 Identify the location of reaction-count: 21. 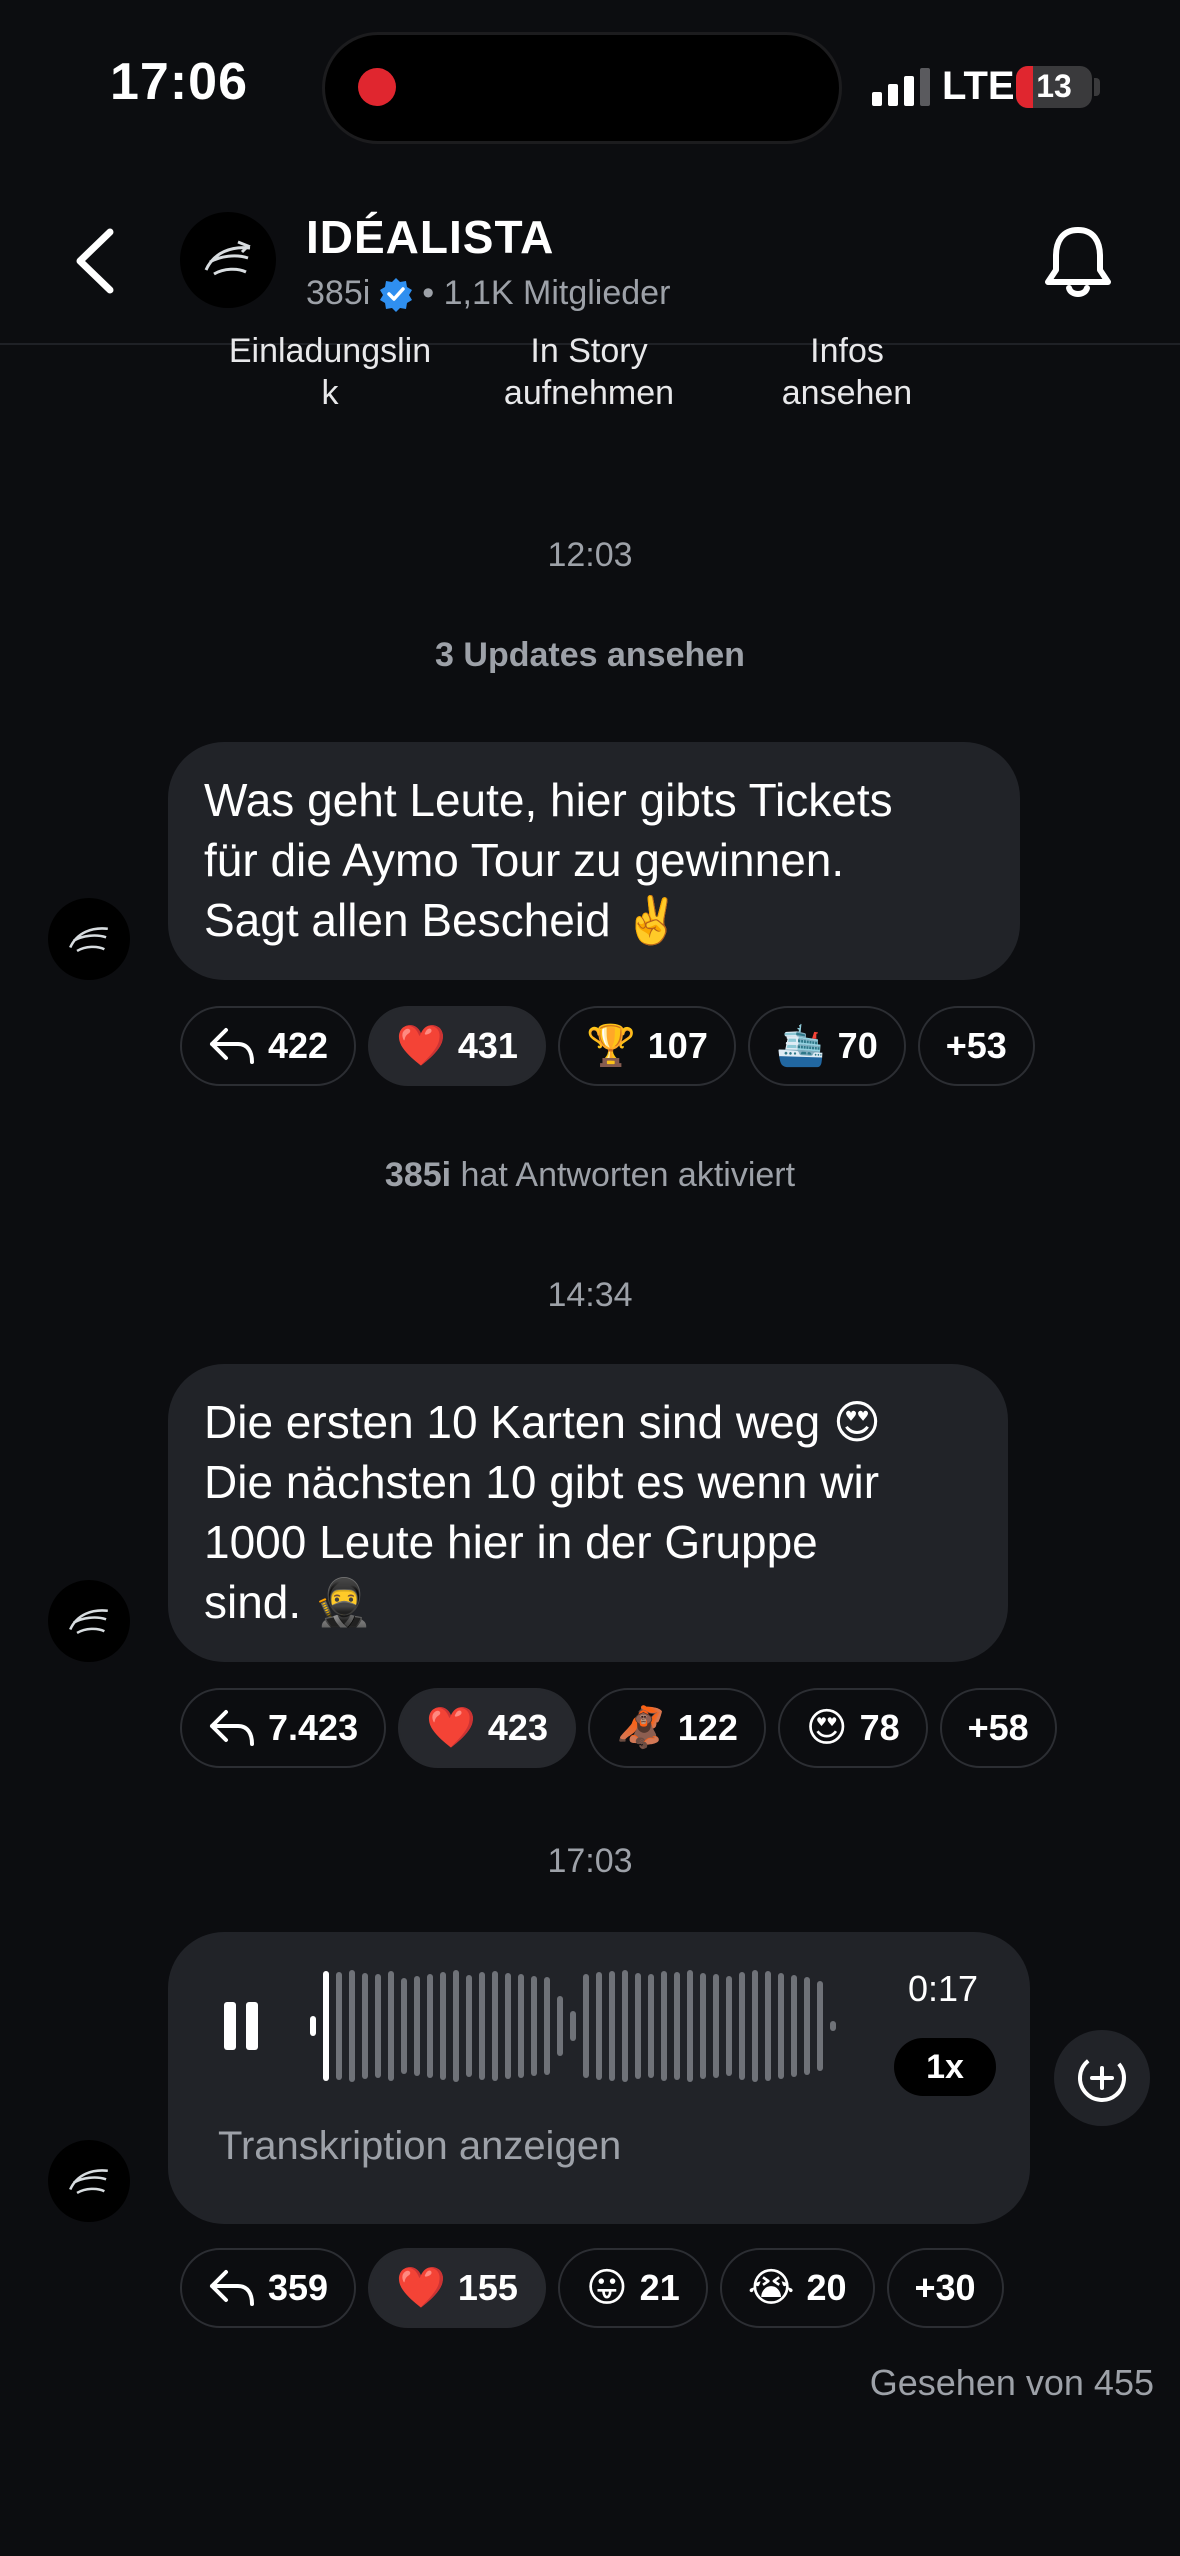
(659, 2287).